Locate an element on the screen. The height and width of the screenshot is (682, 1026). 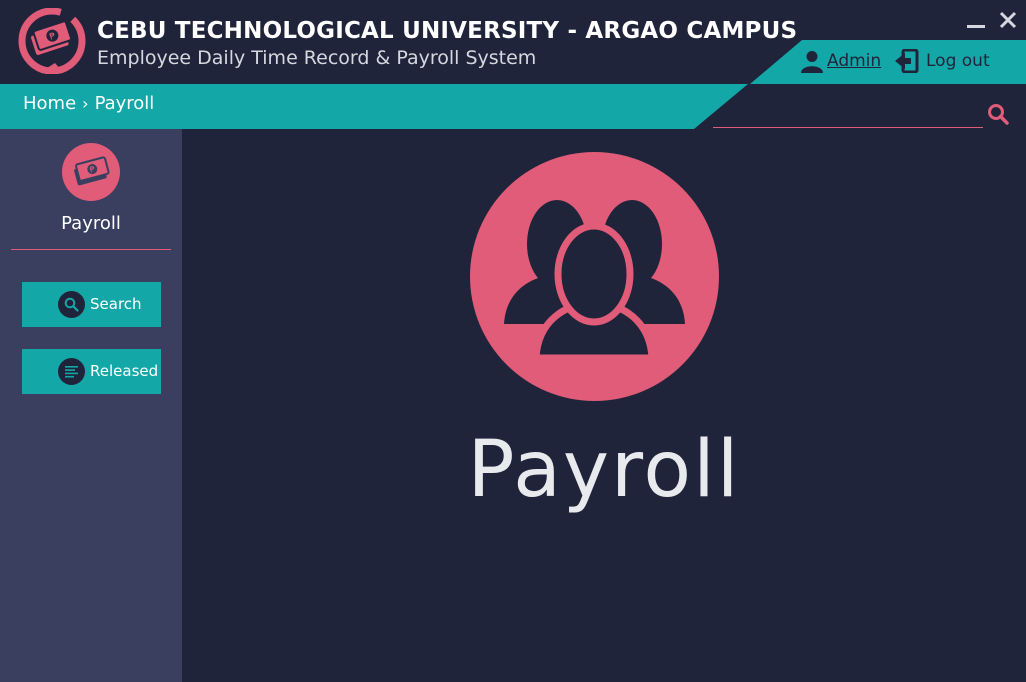
payroll-logo-icon: ₱ is located at coordinates (52, 41).